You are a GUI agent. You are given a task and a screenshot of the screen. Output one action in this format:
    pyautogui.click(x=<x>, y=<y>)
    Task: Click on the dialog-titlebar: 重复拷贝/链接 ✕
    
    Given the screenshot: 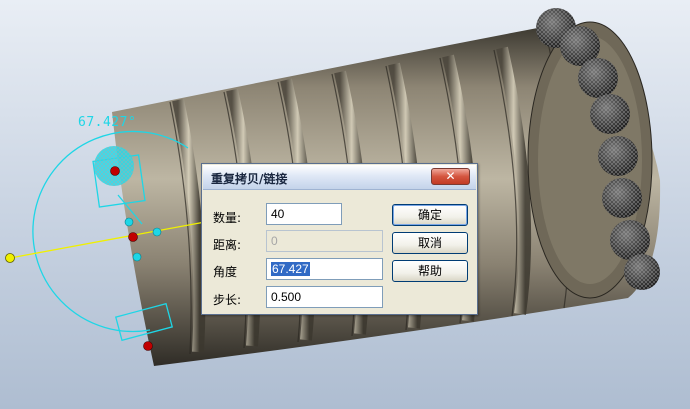 What is the action you would take?
    pyautogui.click(x=339, y=177)
    